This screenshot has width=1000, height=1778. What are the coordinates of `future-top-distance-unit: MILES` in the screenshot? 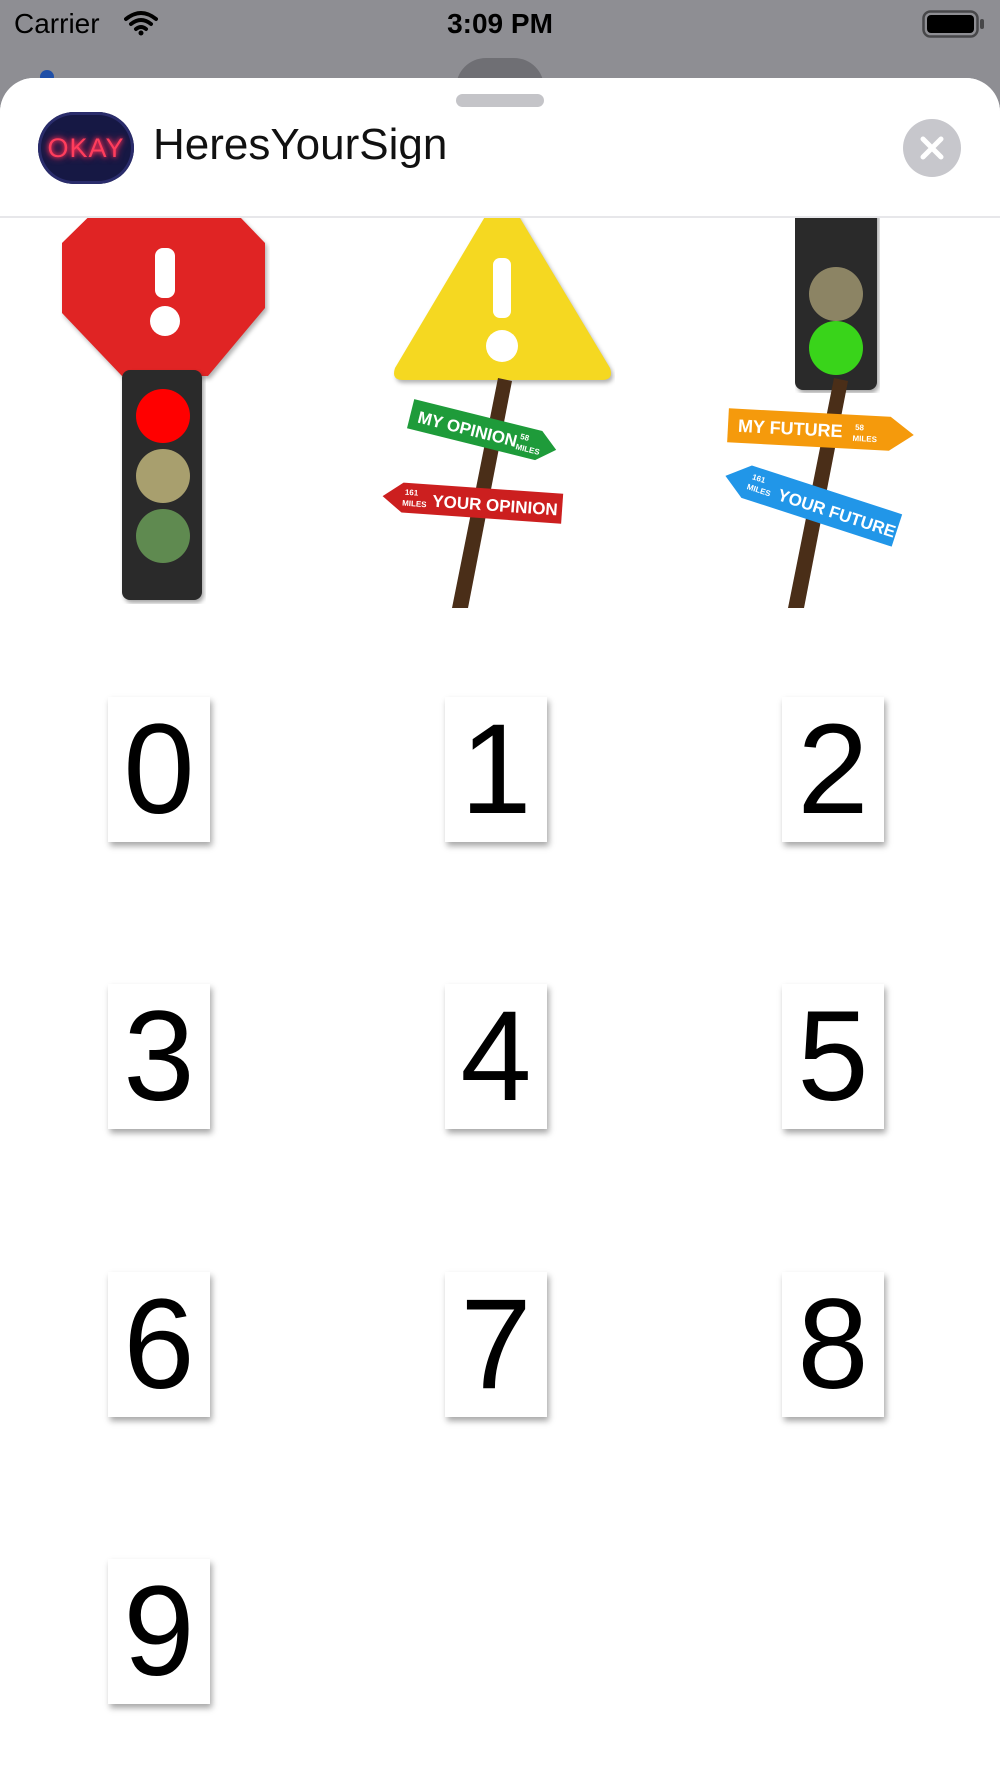 It's located at (865, 439).